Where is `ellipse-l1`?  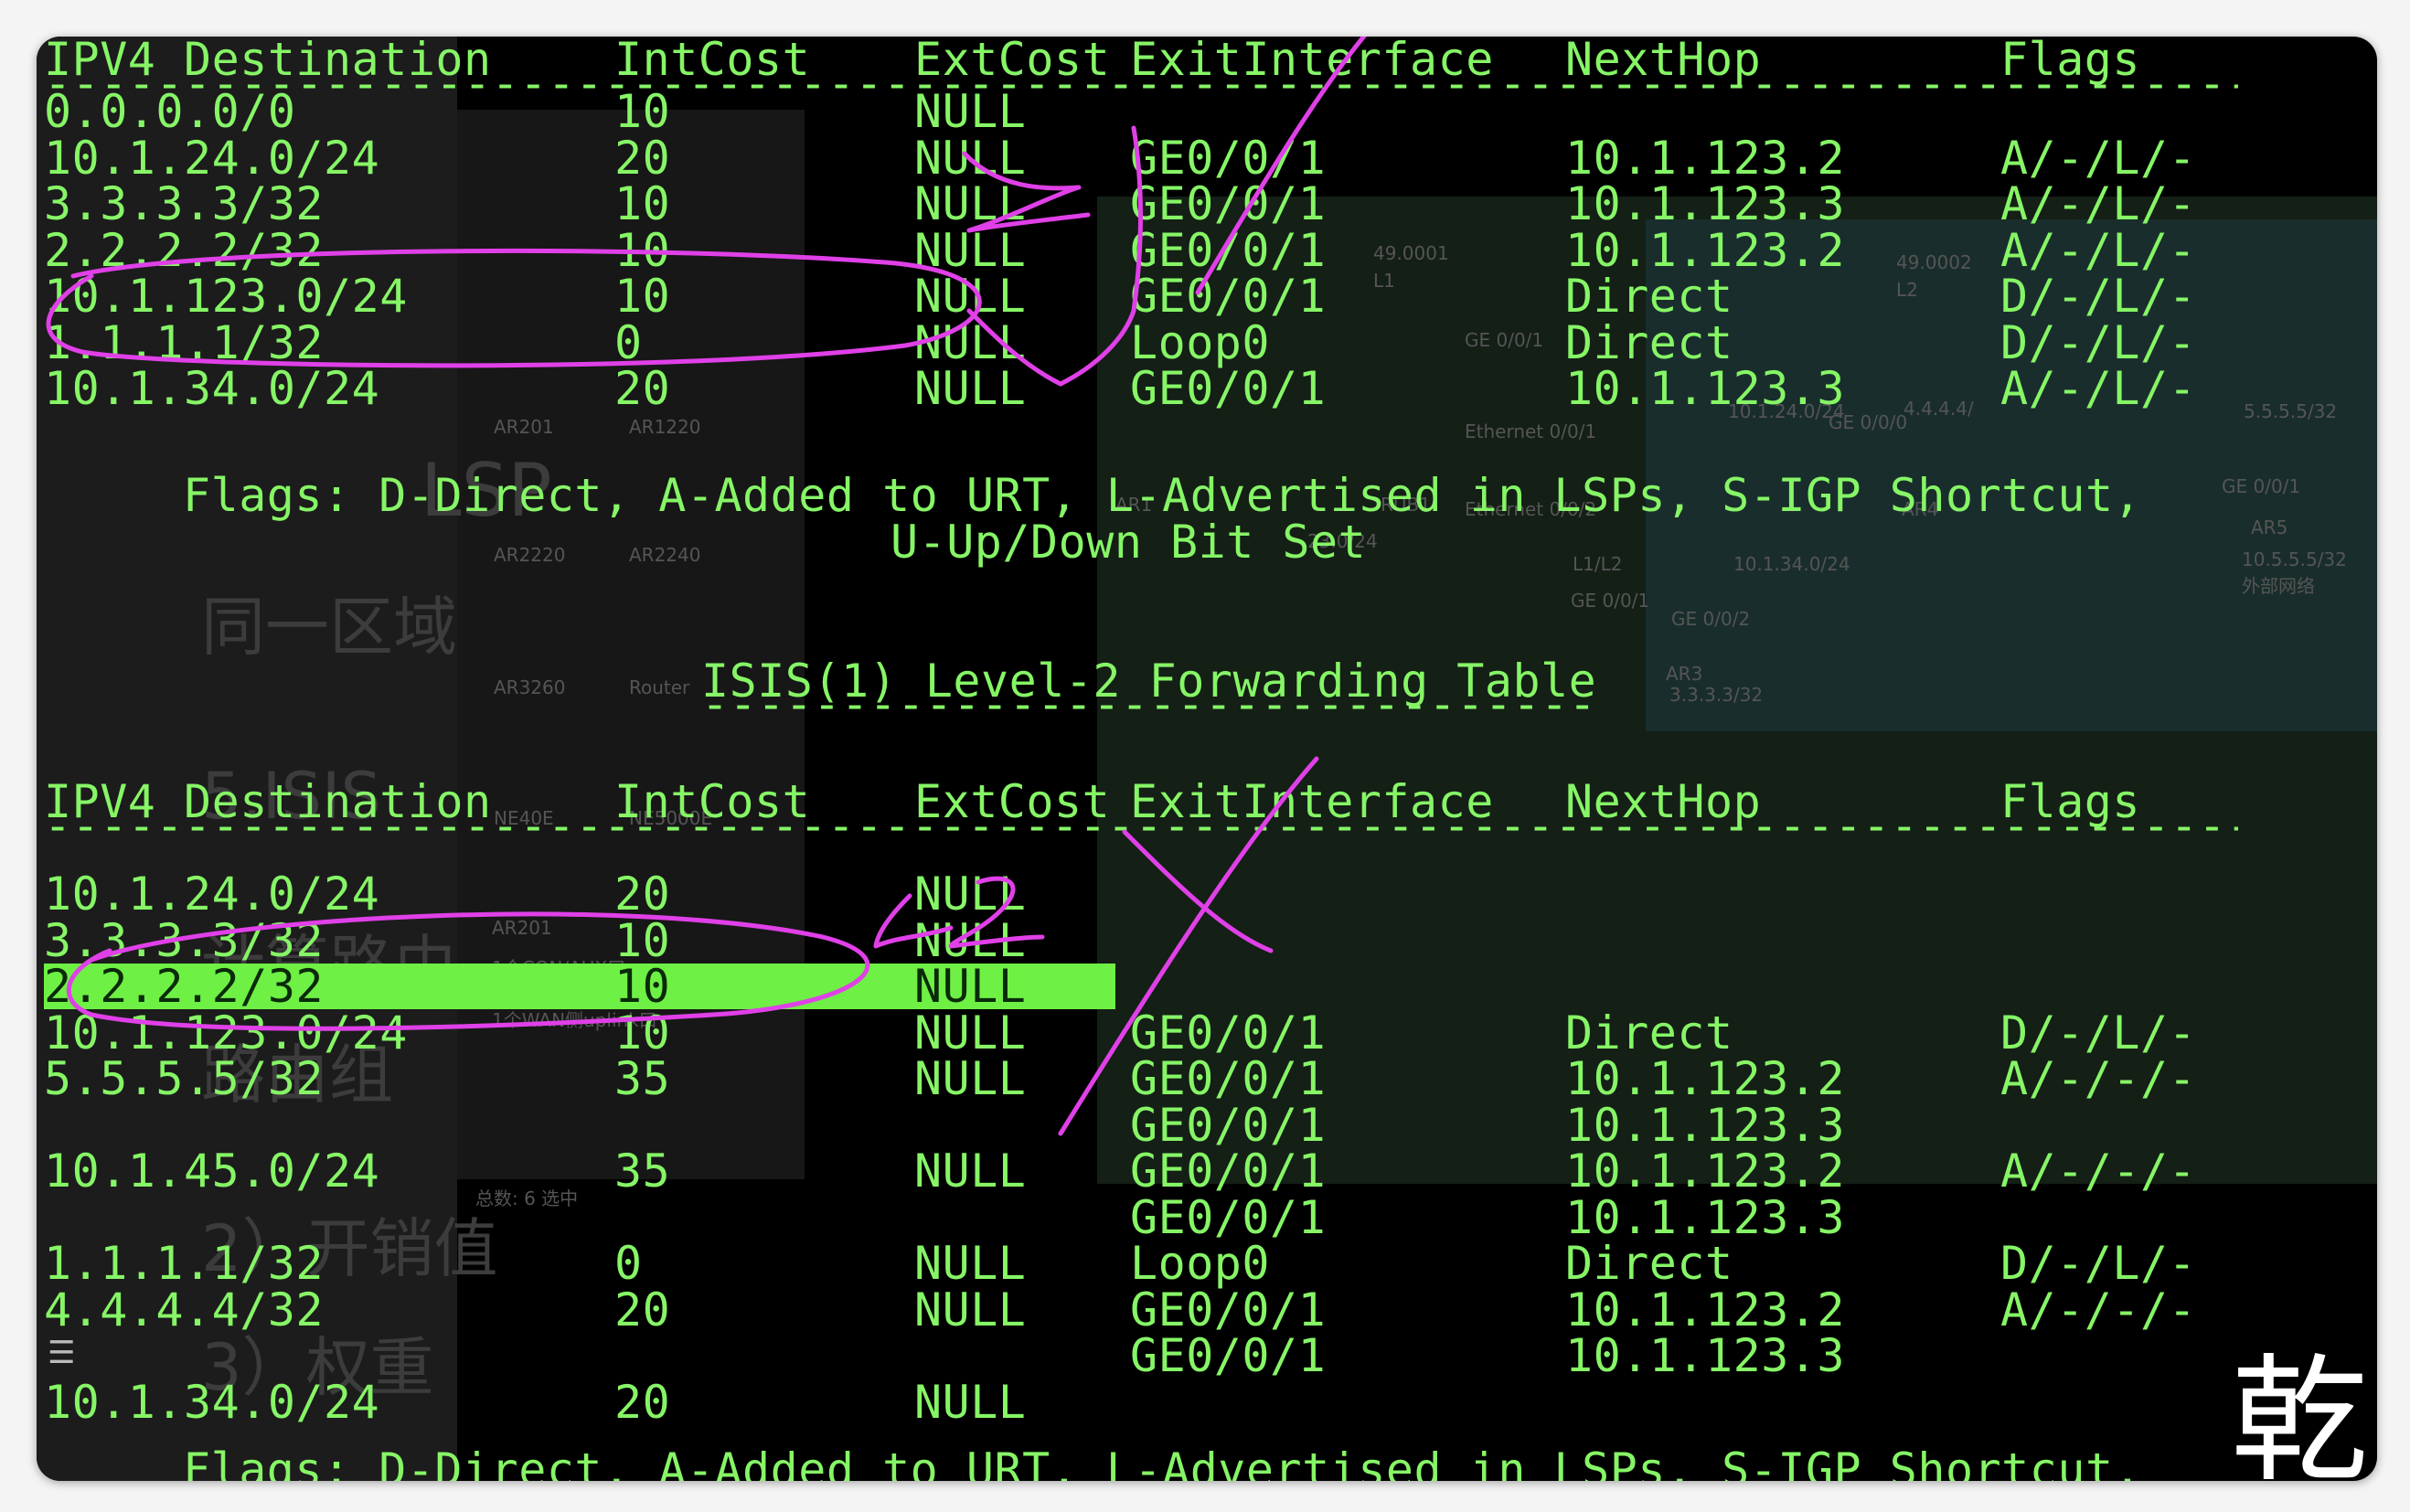
ellipse-l1 is located at coordinates (514, 308).